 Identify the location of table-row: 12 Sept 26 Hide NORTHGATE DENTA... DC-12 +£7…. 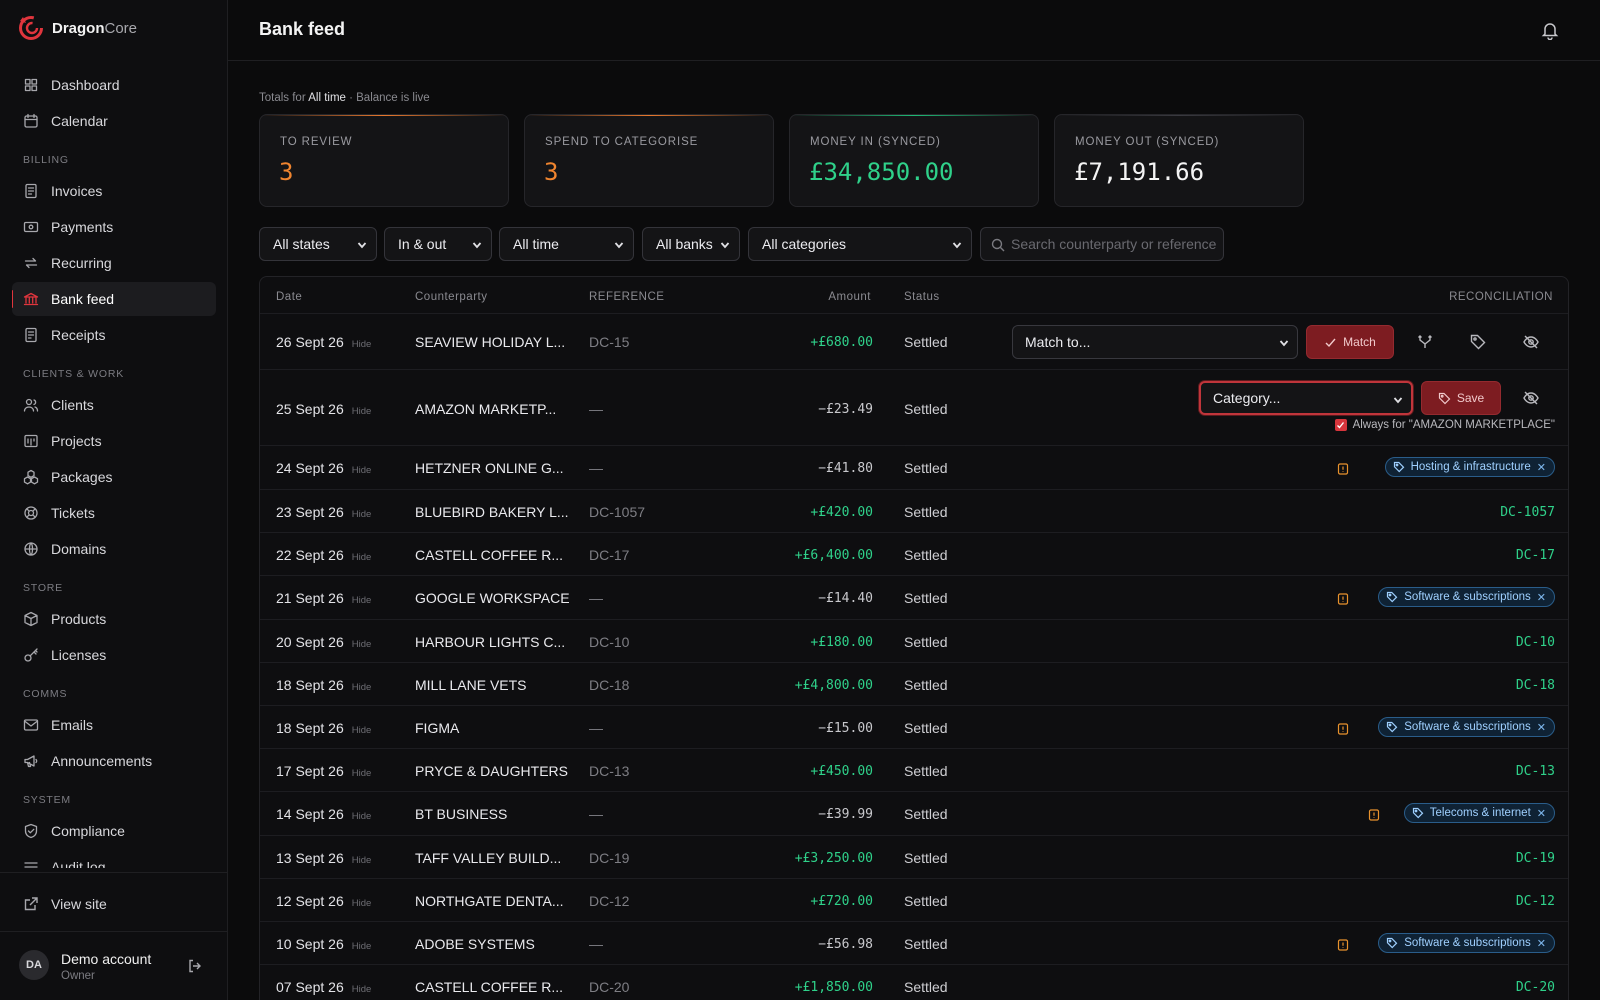
(914, 899).